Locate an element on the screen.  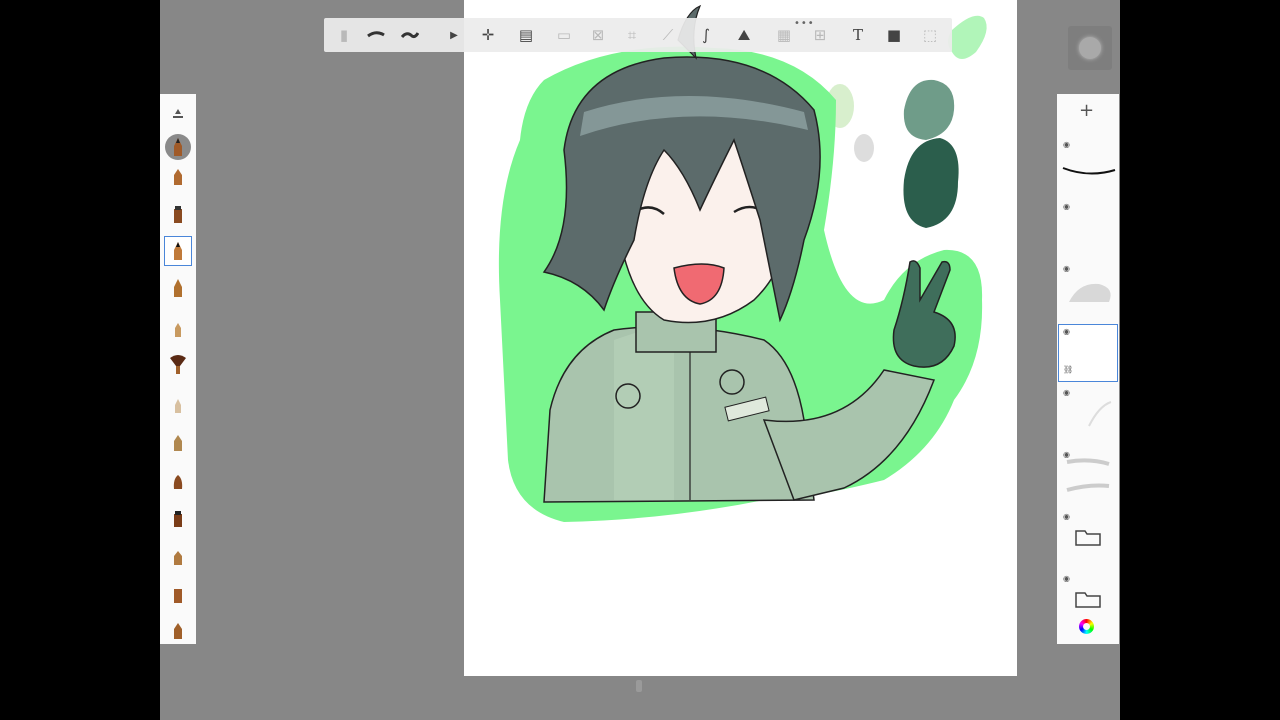
brush-blender is located at coordinates (178, 404).